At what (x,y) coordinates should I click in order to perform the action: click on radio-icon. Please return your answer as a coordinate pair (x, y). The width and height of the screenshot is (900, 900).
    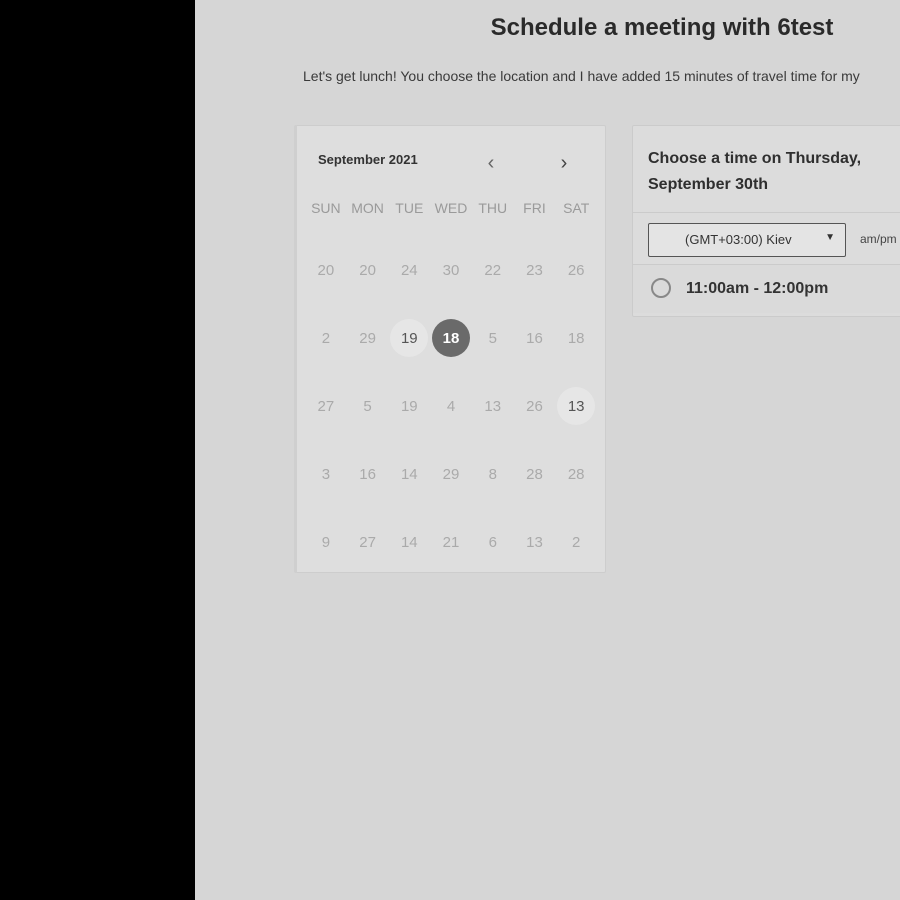
    Looking at the image, I should click on (661, 288).